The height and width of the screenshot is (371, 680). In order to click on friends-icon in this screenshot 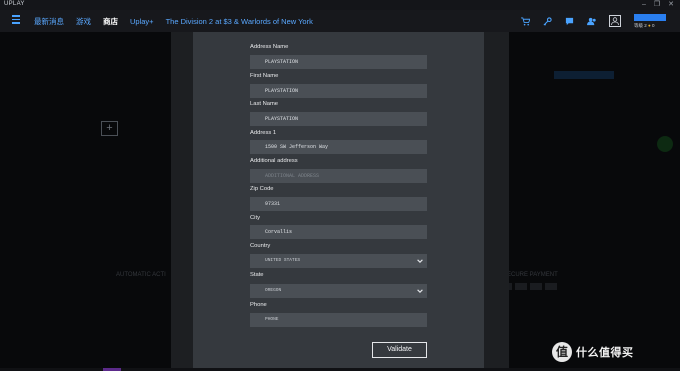, I will do `click(591, 21)`.